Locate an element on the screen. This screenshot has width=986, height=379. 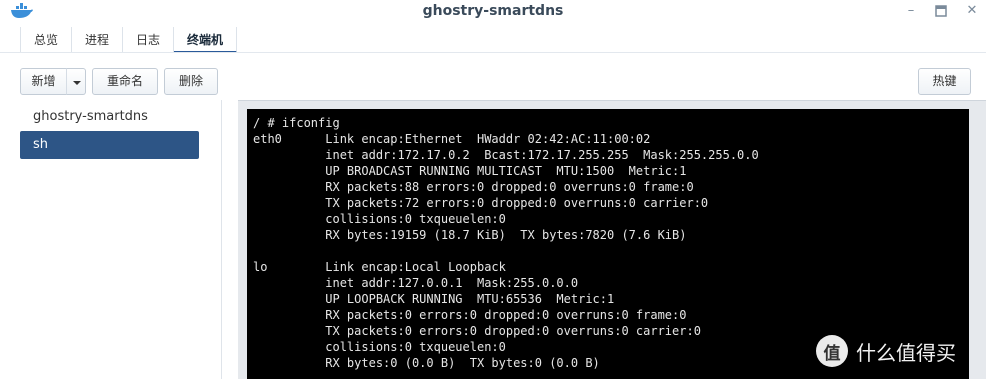
maximize-icon is located at coordinates (941, 11).